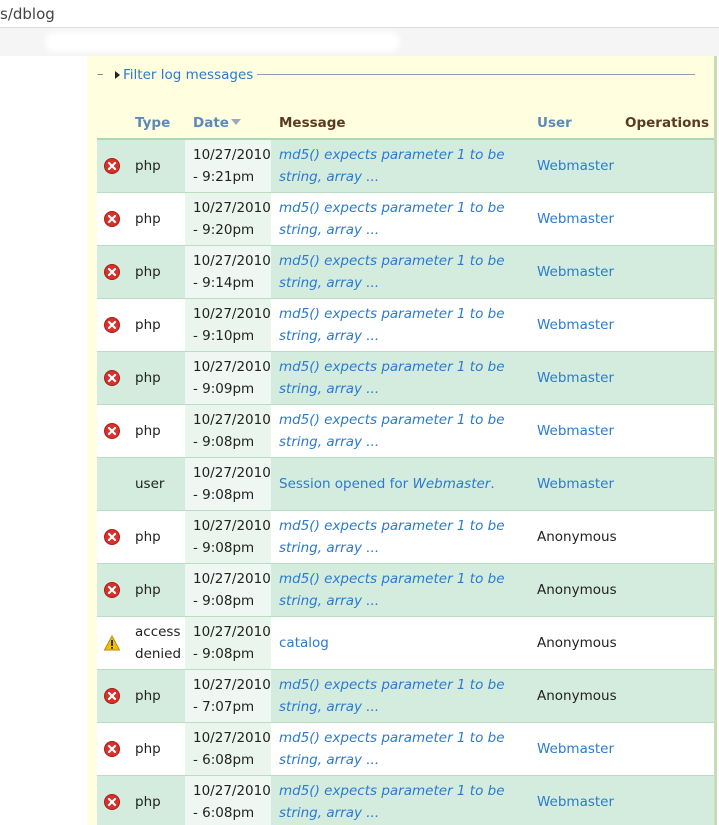 The width and height of the screenshot is (719, 825). What do you see at coordinates (27, 14) in the screenshot?
I see `address-url: s/dblog` at bounding box center [27, 14].